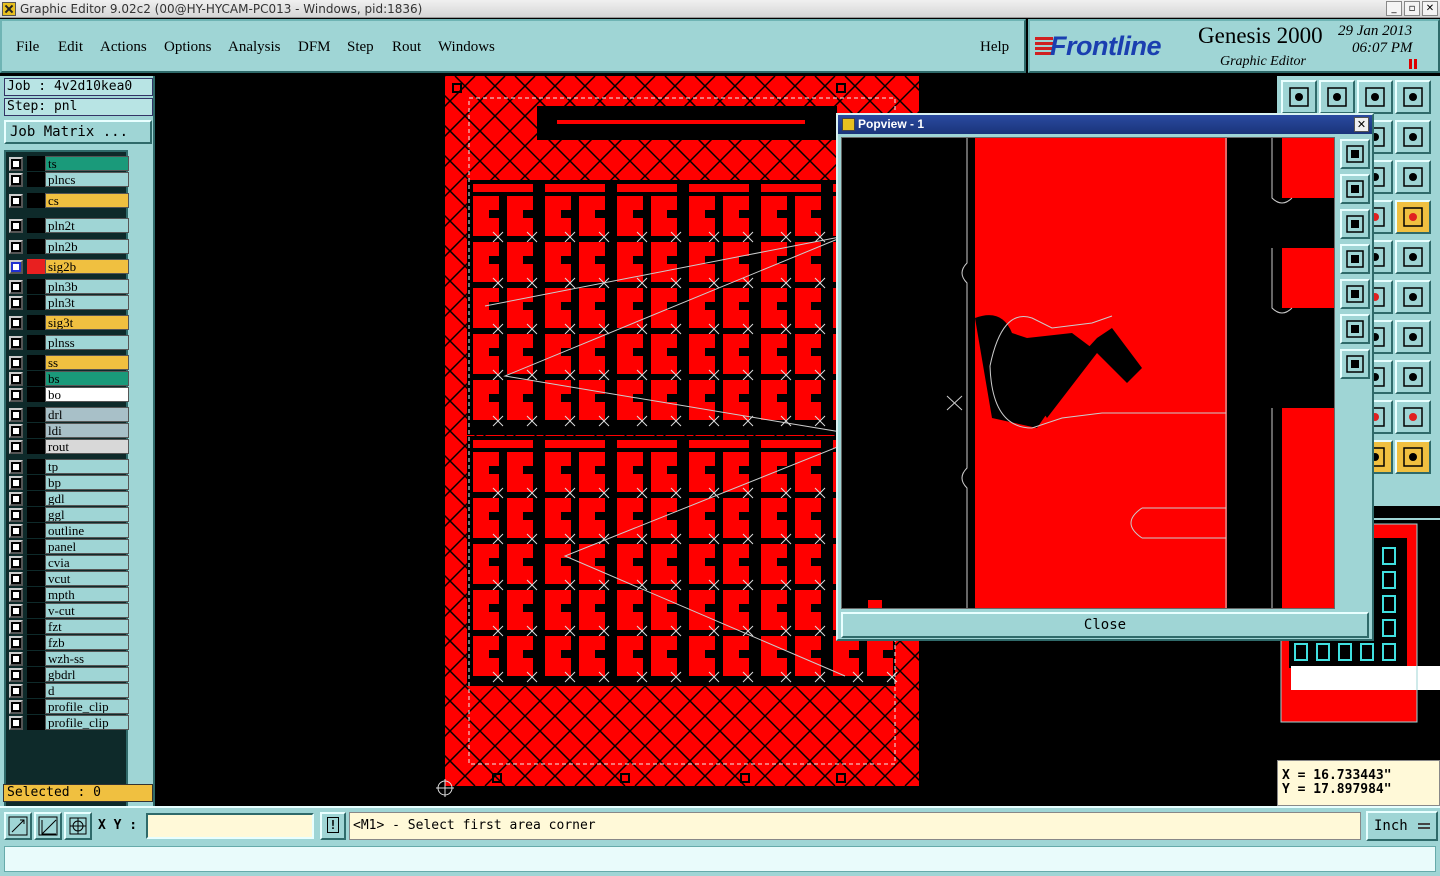 Image resolution: width=1440 pixels, height=876 pixels. What do you see at coordinates (1413, 177) in the screenshot?
I see `help-button` at bounding box center [1413, 177].